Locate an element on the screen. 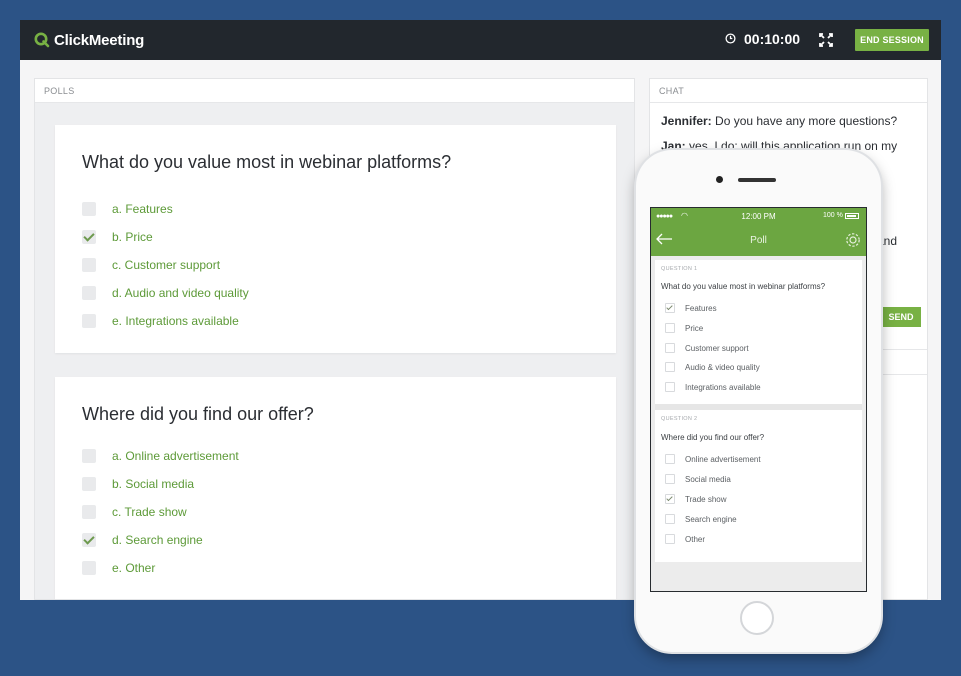  poll-option-label: c. Trade show is located at coordinates (149, 512).